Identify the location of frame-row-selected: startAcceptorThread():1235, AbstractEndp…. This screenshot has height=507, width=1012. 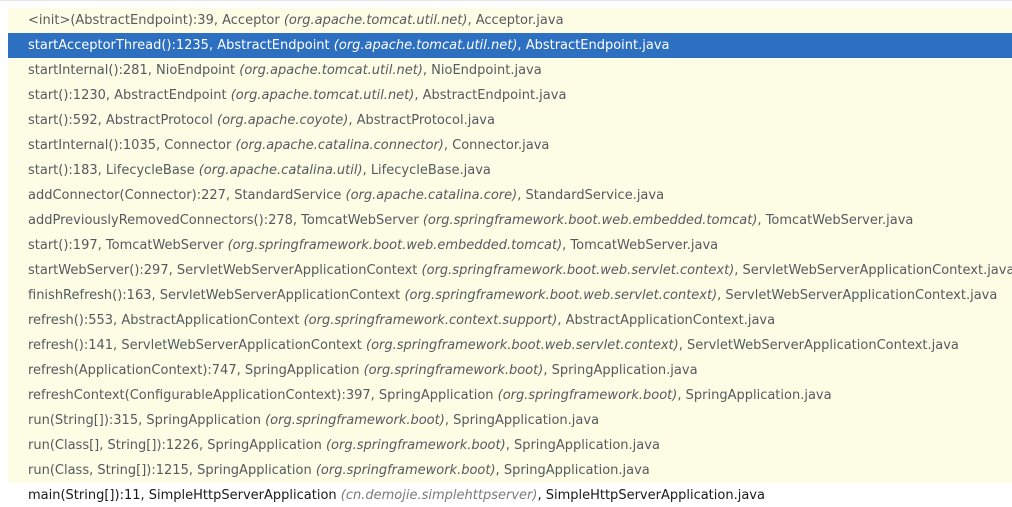
(510, 45).